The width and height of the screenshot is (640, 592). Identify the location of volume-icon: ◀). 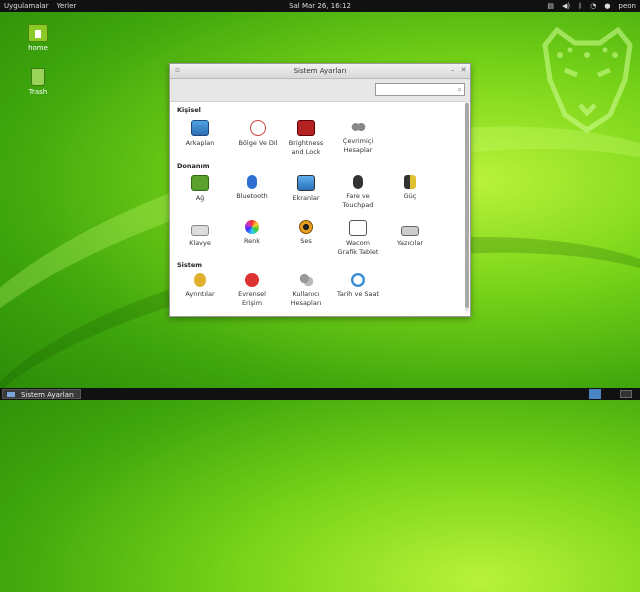
(566, 6).